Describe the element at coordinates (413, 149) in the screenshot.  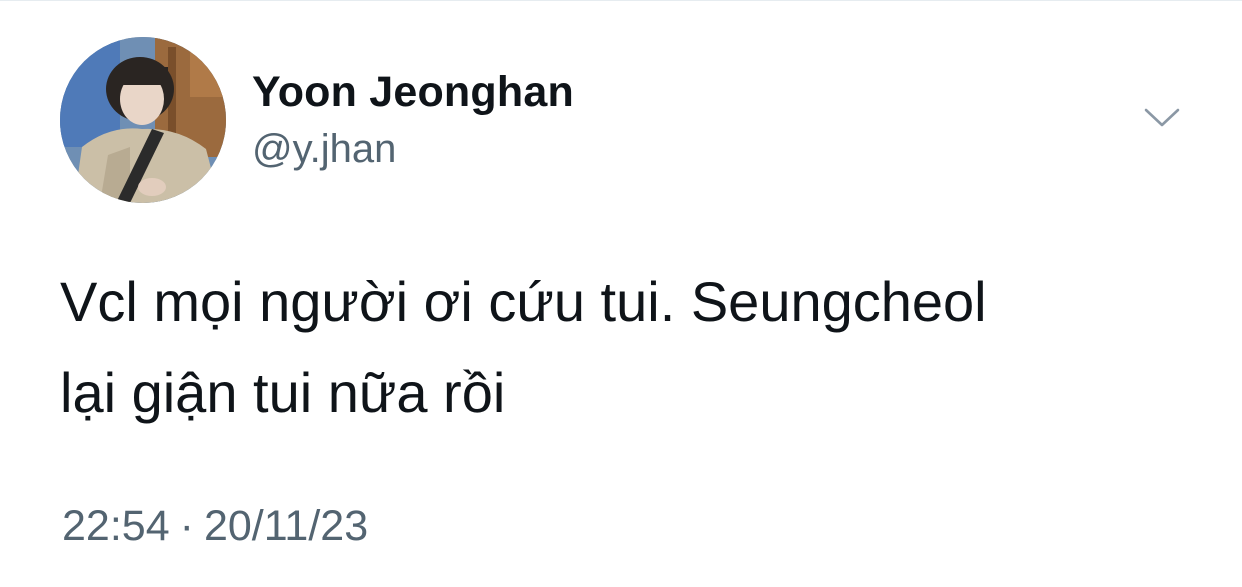
I see `username-handle: @y.jhan` at that location.